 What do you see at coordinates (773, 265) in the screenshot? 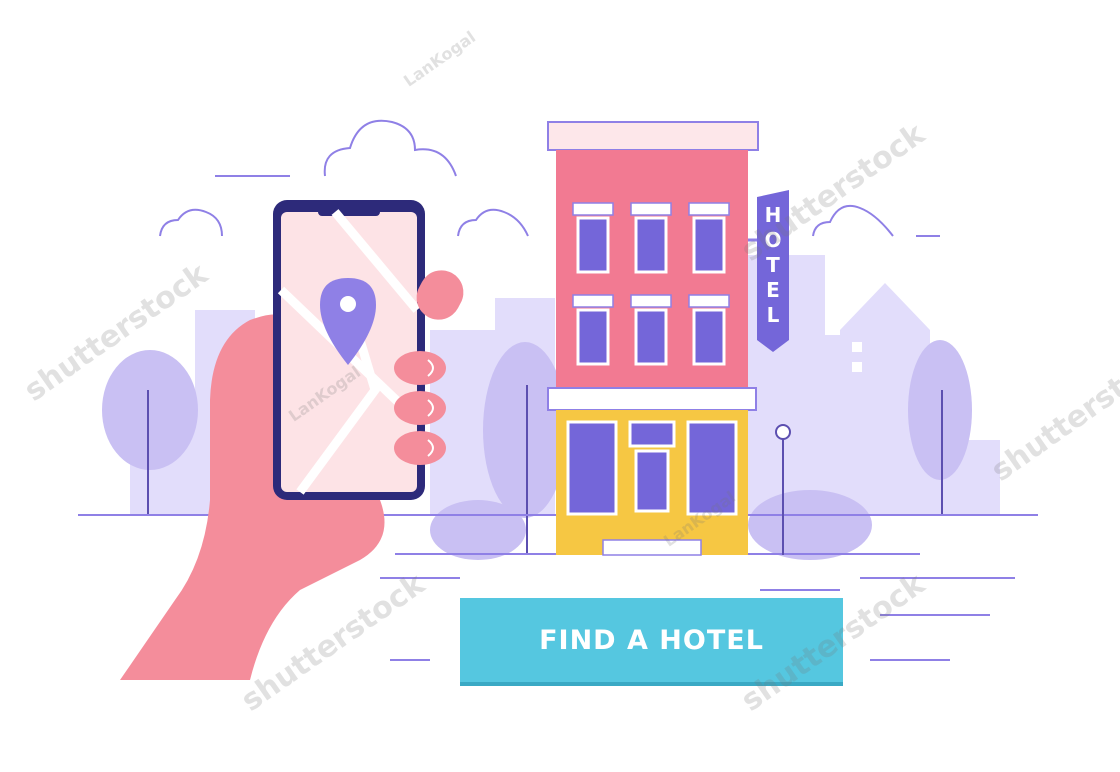
I see `hotel-sign-letter: T` at bounding box center [773, 265].